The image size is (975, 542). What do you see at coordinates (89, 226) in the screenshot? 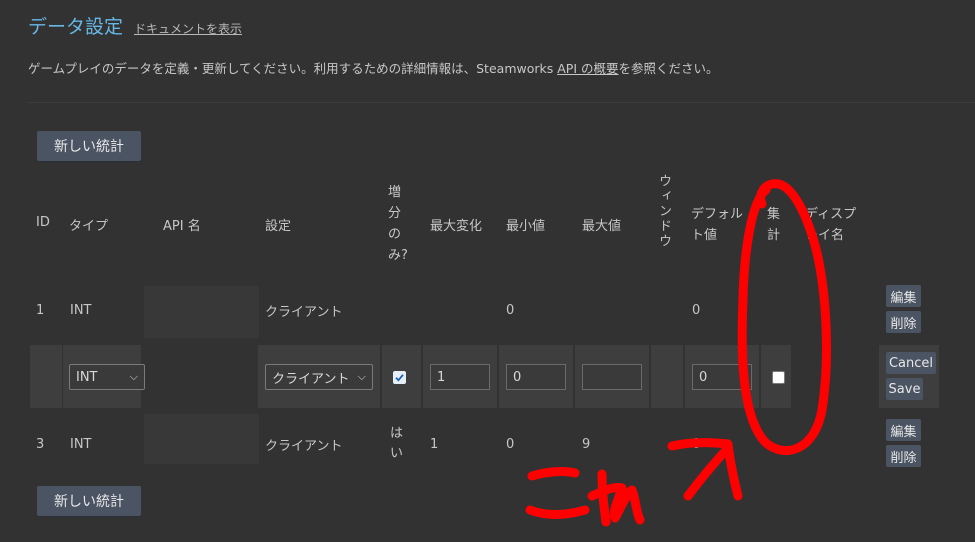
I see `column-header-type: タイプ` at bounding box center [89, 226].